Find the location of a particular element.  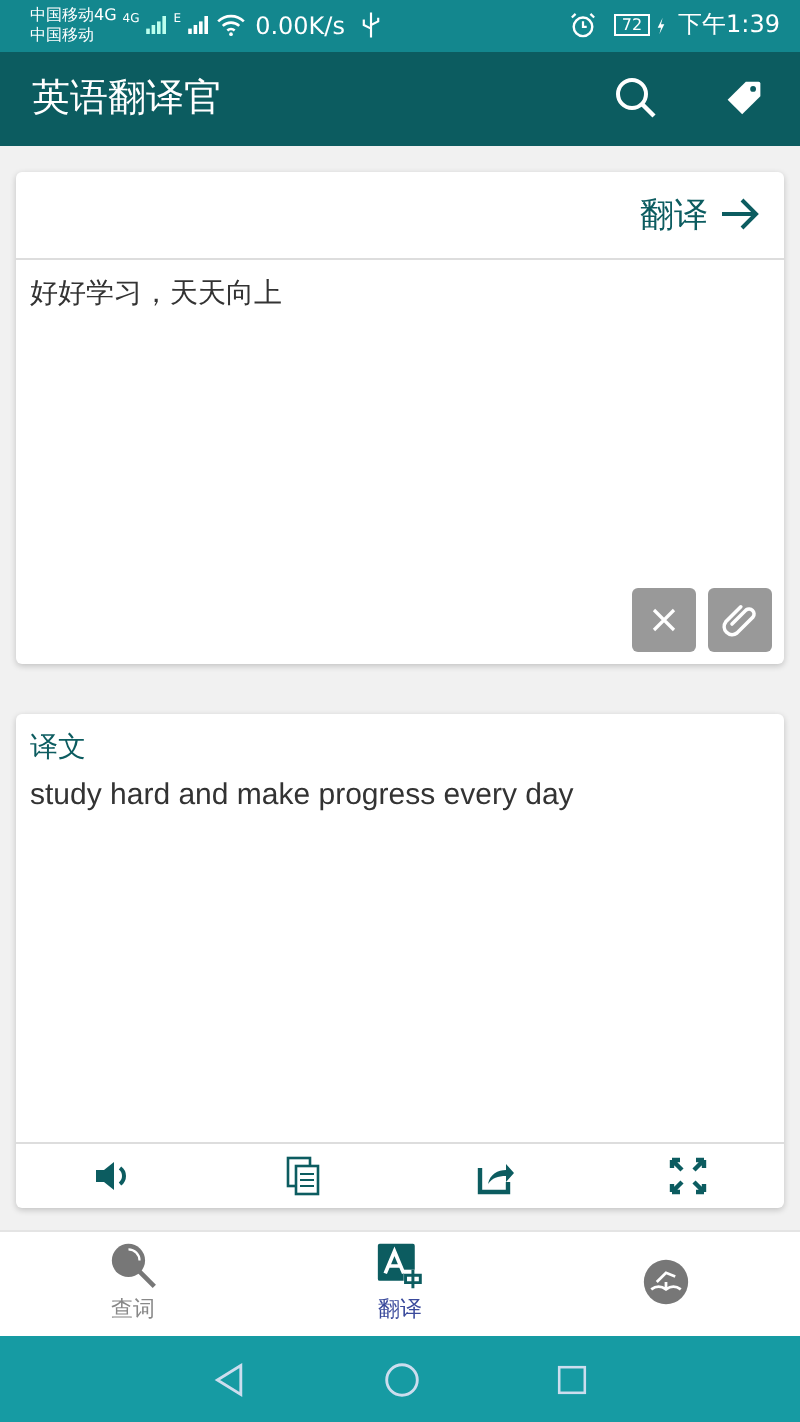

clock: 下午1:39 is located at coordinates (729, 25).